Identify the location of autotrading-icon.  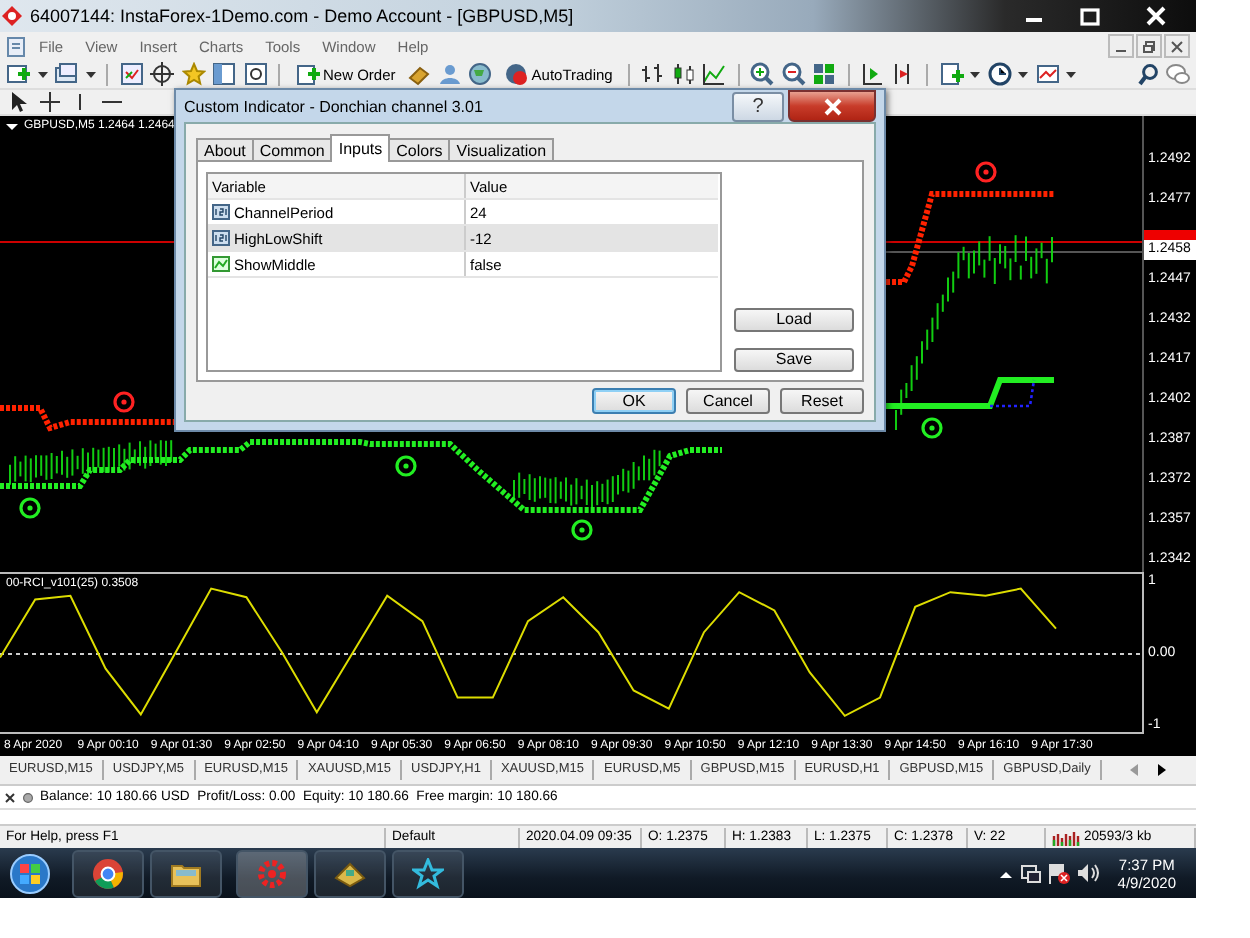
(515, 74).